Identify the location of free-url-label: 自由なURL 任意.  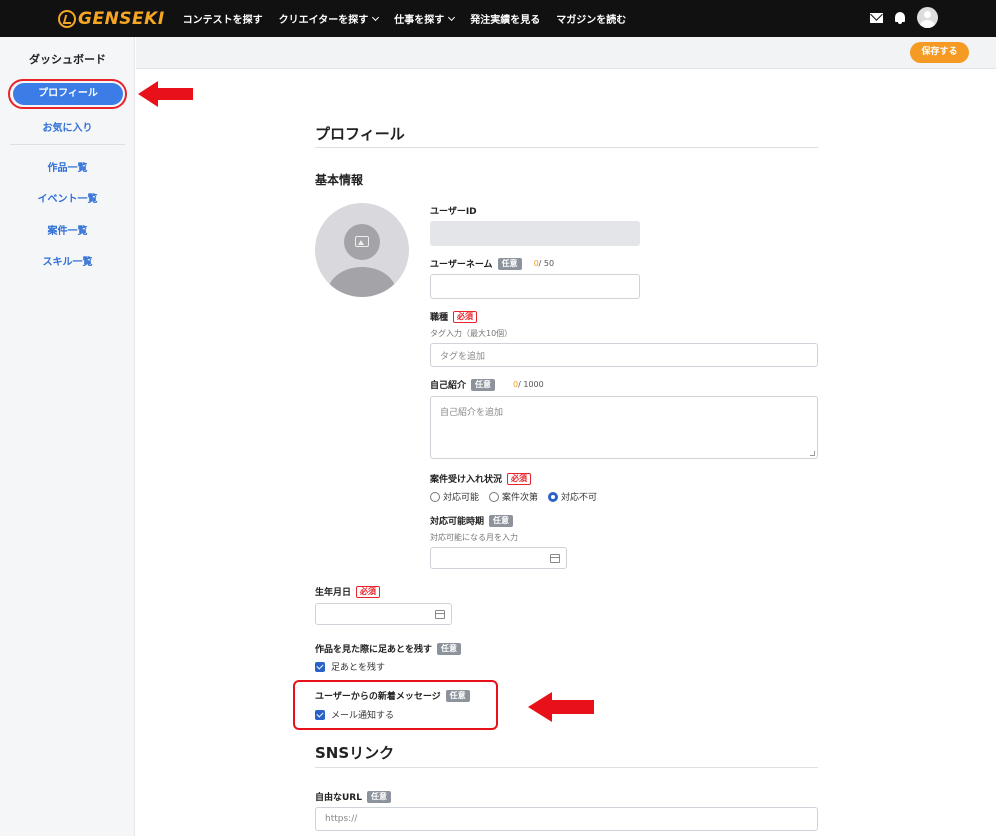
(353, 796).